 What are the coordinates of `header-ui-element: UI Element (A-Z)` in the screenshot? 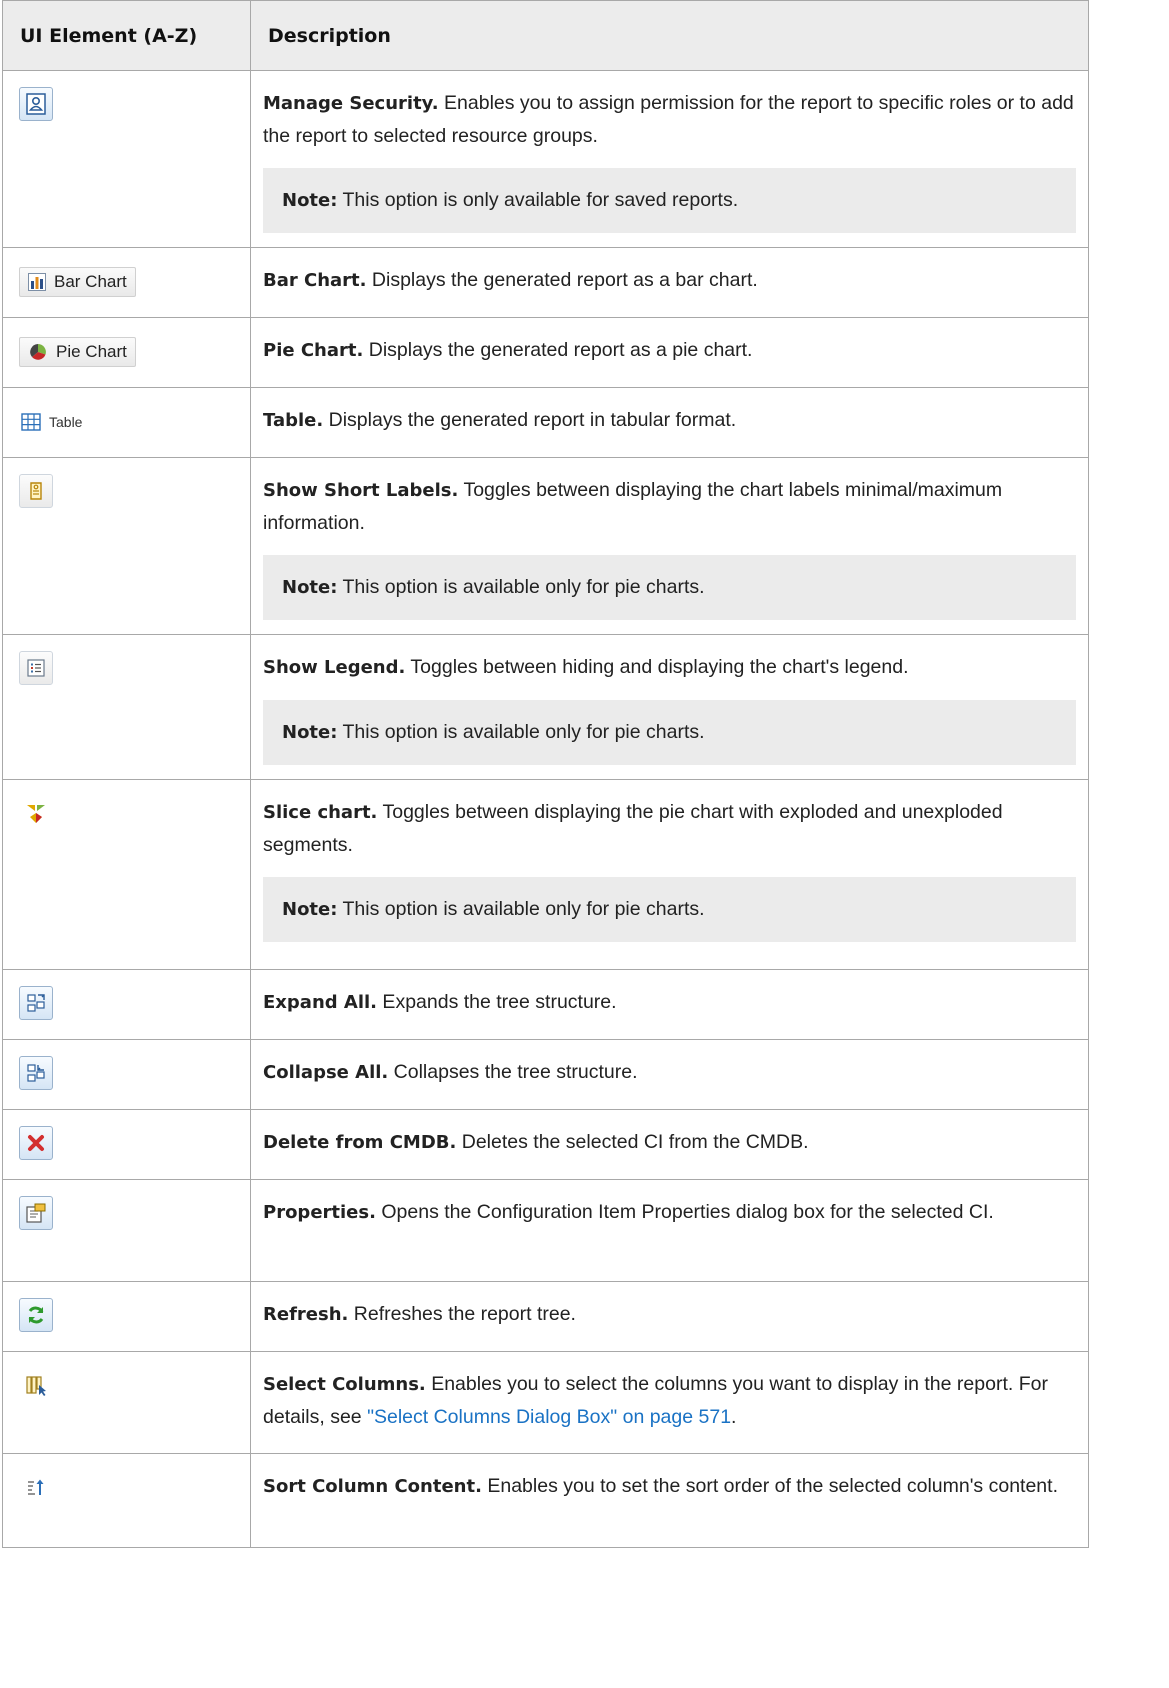 It's located at (126, 35).